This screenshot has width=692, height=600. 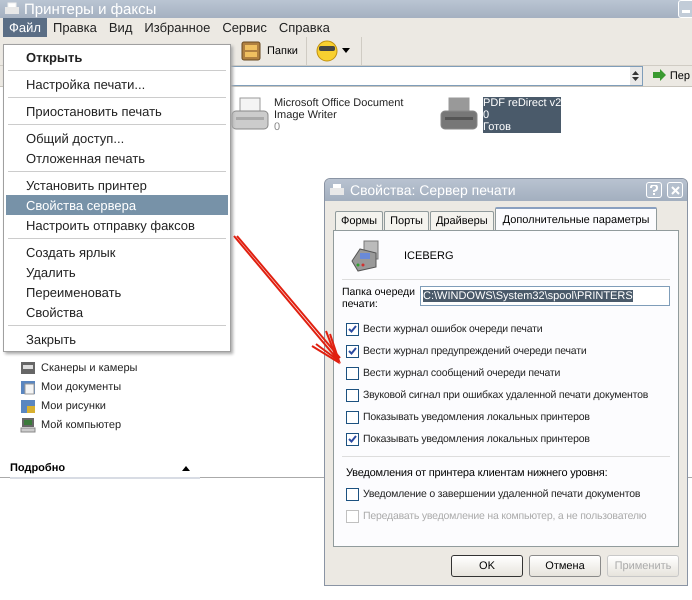 What do you see at coordinates (636, 76) in the screenshot?
I see `dropdown-icon` at bounding box center [636, 76].